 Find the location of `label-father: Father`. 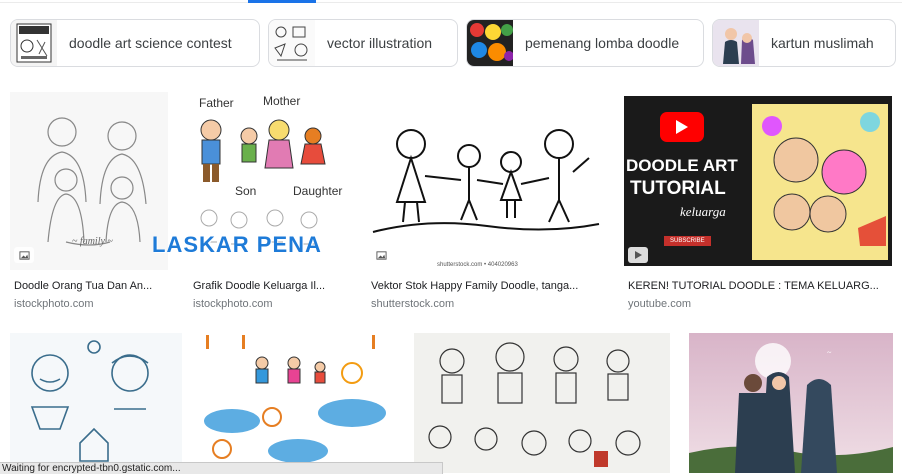

label-father: Father is located at coordinates (216, 103).